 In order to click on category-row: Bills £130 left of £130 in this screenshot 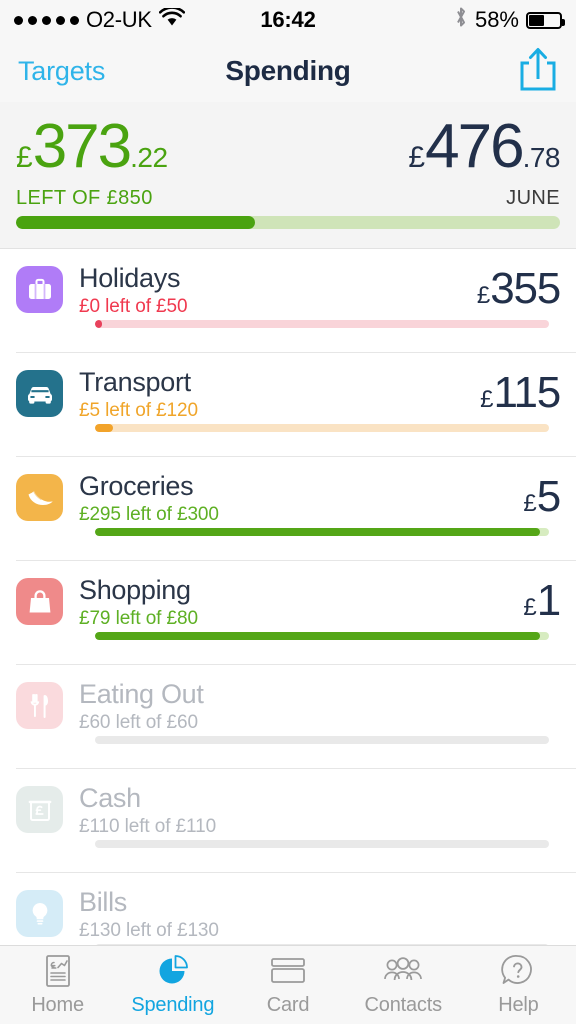, I will do `click(288, 909)`.